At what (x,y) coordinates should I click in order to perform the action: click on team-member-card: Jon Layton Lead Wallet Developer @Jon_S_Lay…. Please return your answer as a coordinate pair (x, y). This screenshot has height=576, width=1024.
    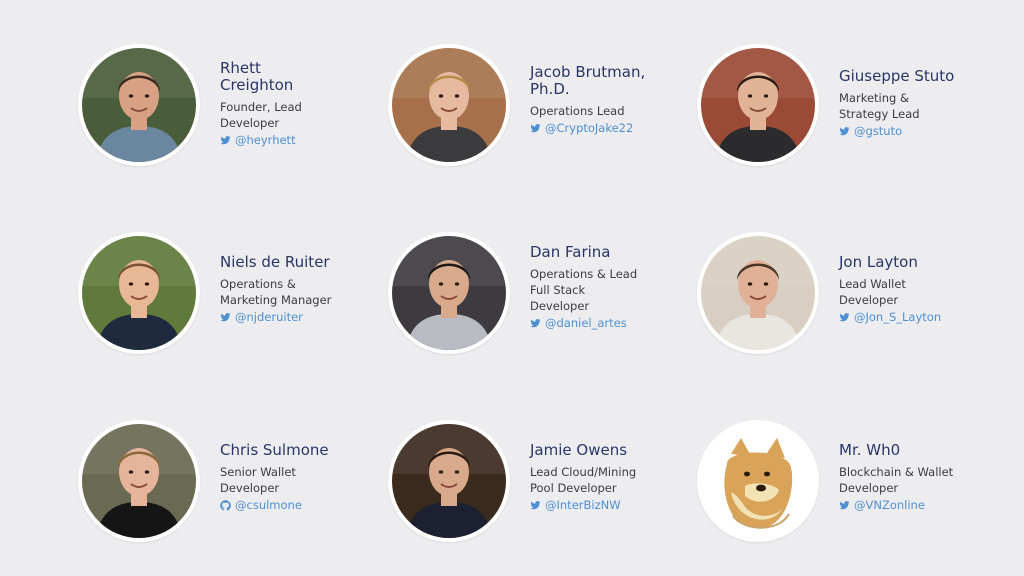
    Looking at the image, I should click on (847, 297).